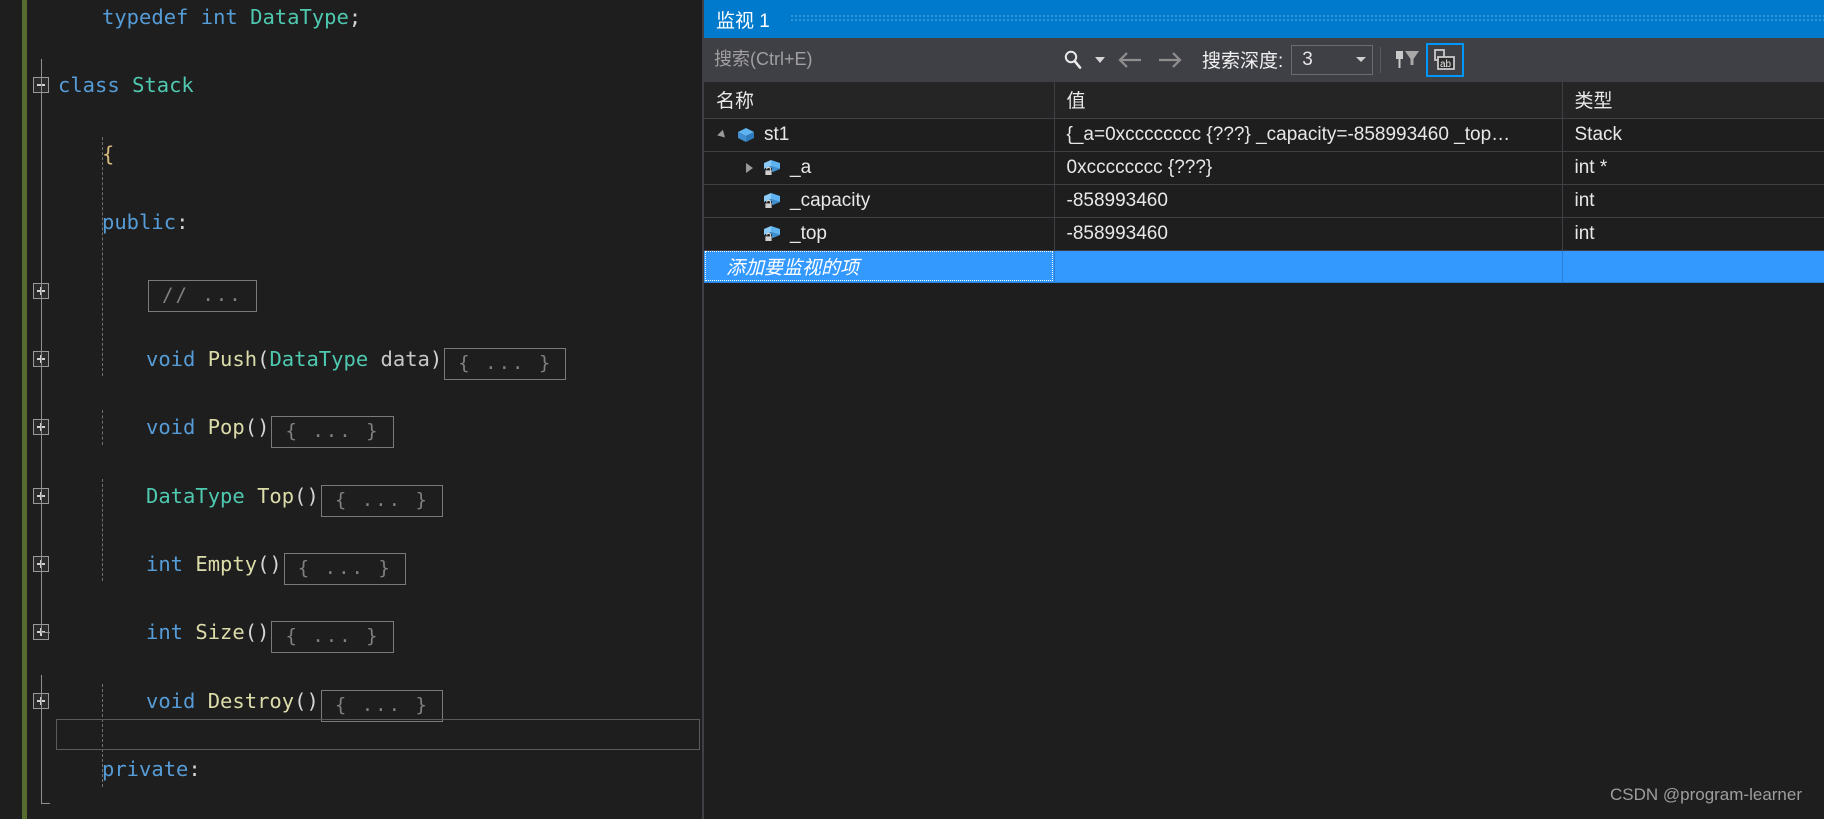 This screenshot has width=1824, height=819. I want to click on cell-value: 0xcccccccc {???}, so click(1308, 168).